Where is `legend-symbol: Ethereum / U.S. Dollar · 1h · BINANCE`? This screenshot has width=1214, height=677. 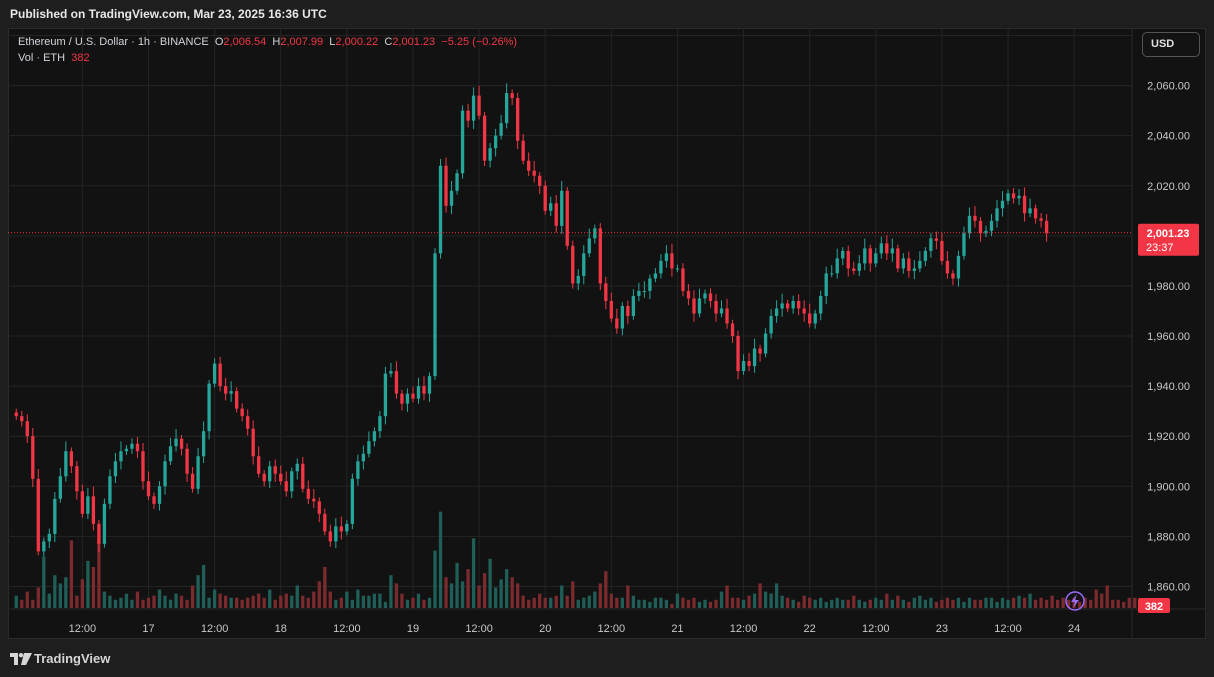 legend-symbol: Ethereum / U.S. Dollar · 1h · BINANCE is located at coordinates (113, 42).